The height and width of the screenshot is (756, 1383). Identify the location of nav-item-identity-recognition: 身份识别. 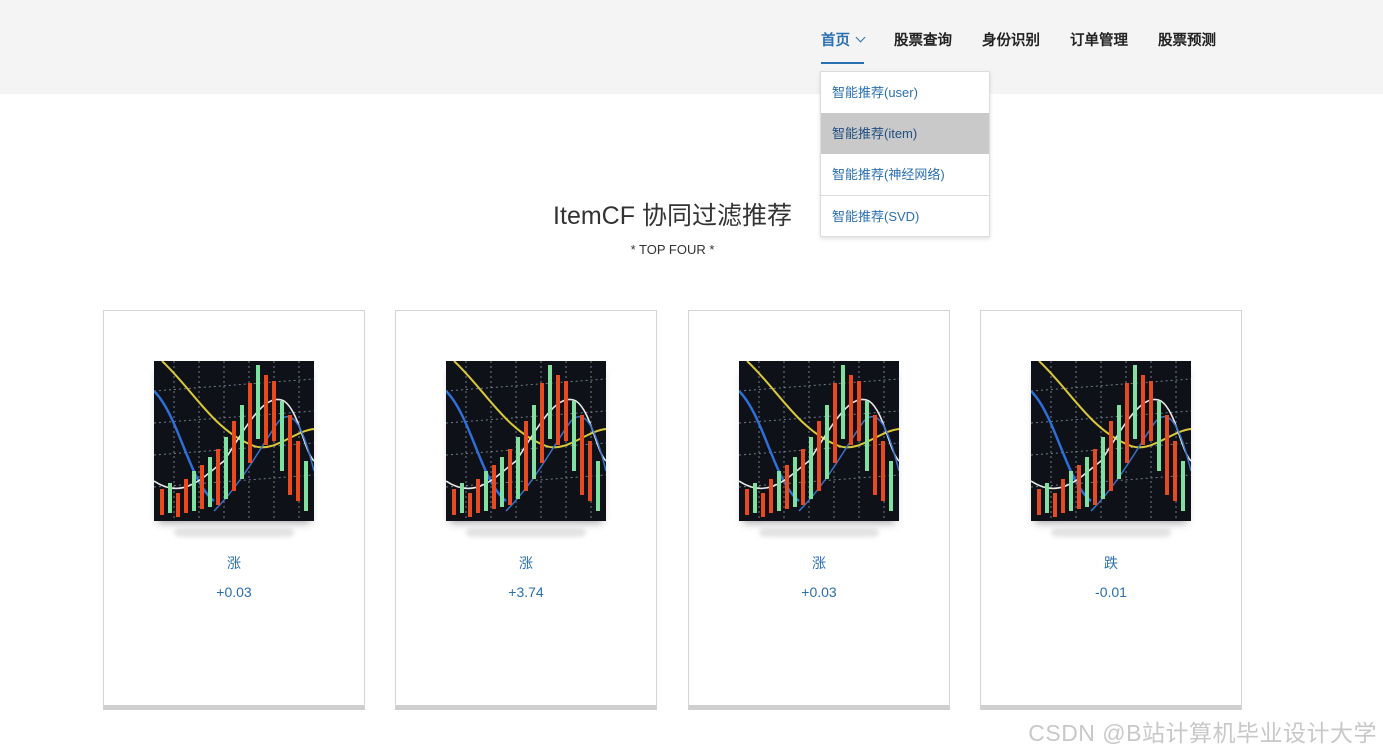
(1011, 39).